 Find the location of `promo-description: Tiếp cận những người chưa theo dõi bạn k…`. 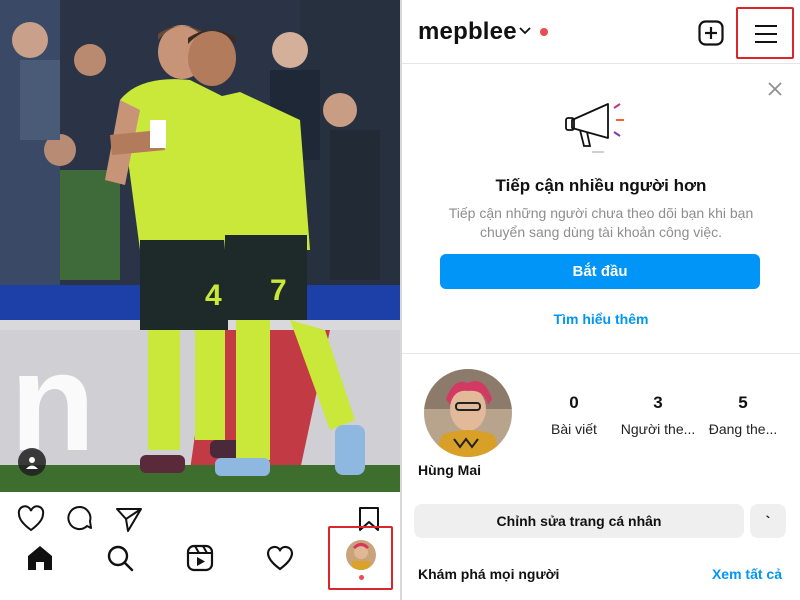

promo-description: Tiếp cận những người chưa theo dõi bạn k… is located at coordinates (601, 222).